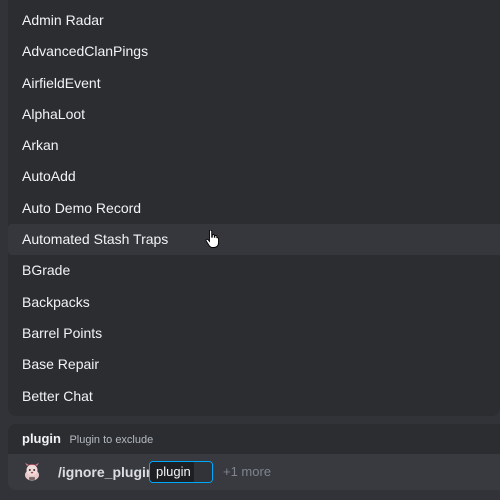 This screenshot has height=500, width=500. I want to click on autocomplete-option: Base Repair, so click(254, 364).